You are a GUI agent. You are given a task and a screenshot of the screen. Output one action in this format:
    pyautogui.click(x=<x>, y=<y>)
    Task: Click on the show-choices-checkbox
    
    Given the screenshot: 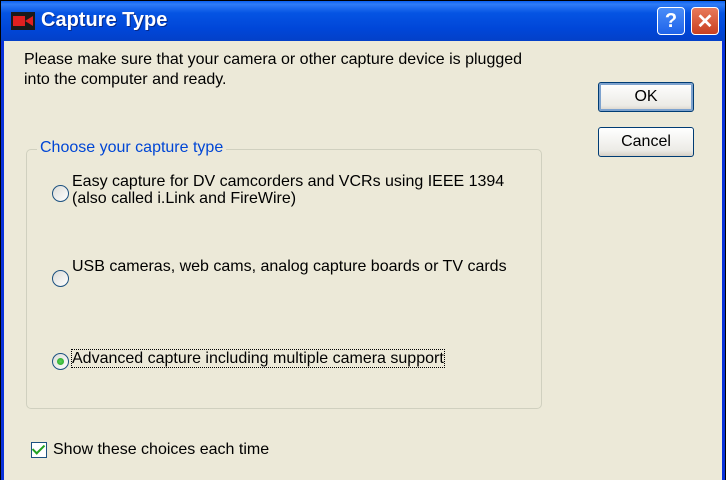 What is the action you would take?
    pyautogui.click(x=39, y=449)
    